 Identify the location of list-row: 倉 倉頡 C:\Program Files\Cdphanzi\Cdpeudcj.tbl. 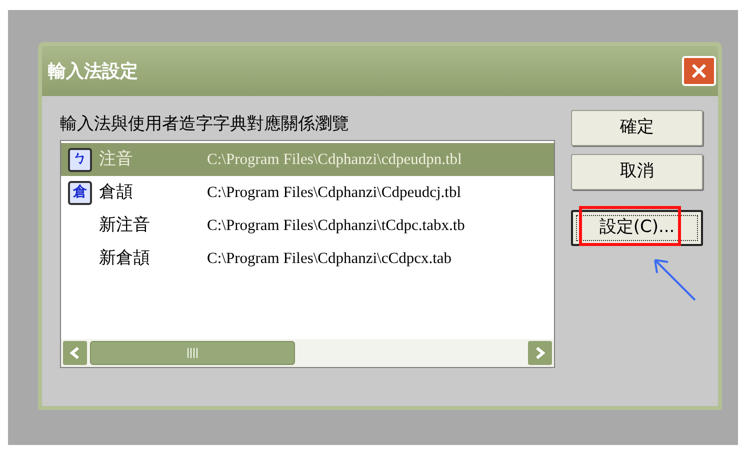
(307, 192).